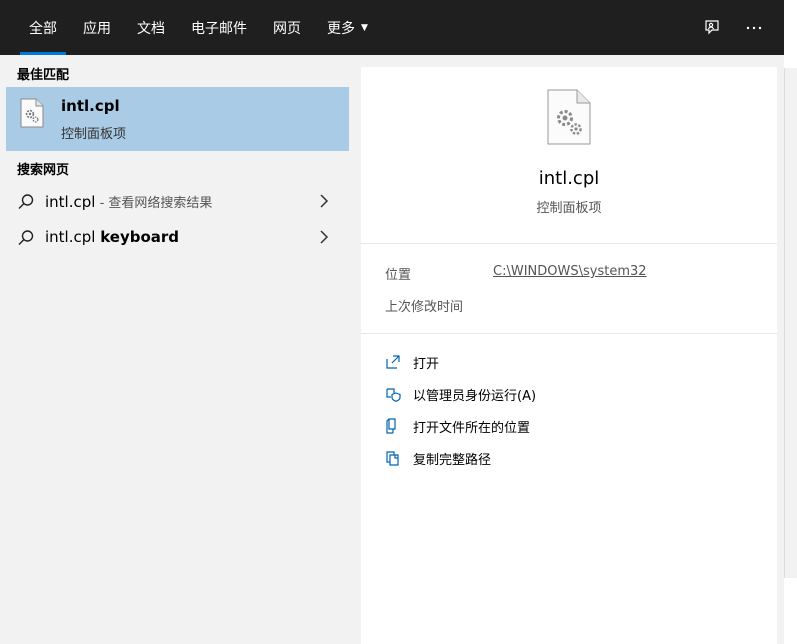 This screenshot has height=644, width=797. I want to click on location-label: 位置, so click(398, 275).